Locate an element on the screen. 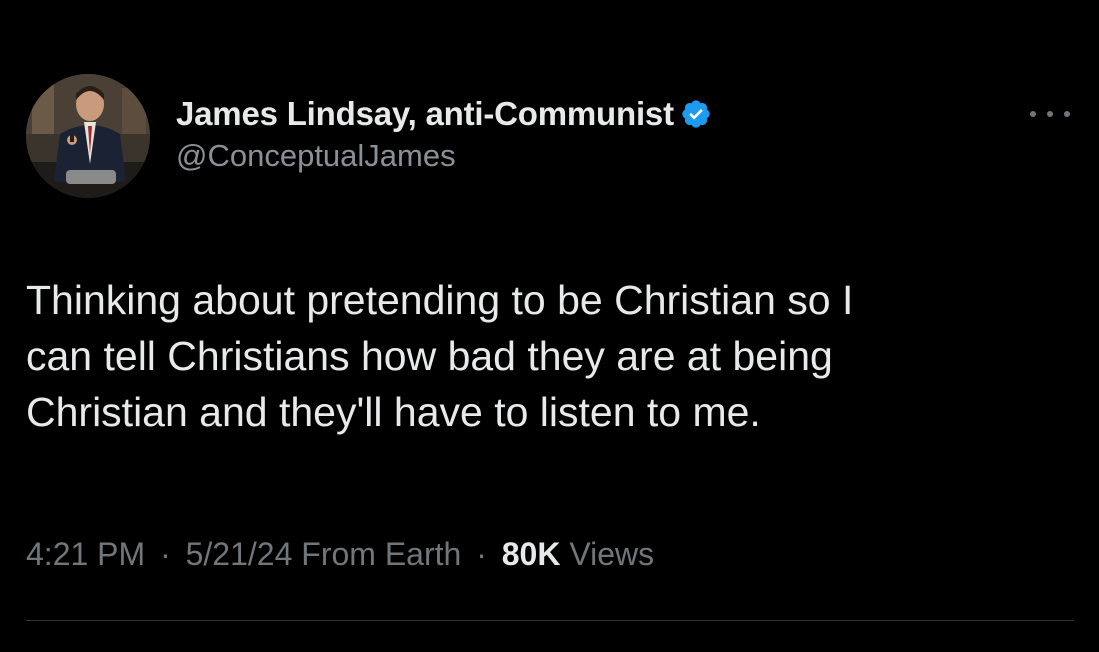 The image size is (1099, 652). name-row: James Lindsay, anti-Communist is located at coordinates (444, 114).